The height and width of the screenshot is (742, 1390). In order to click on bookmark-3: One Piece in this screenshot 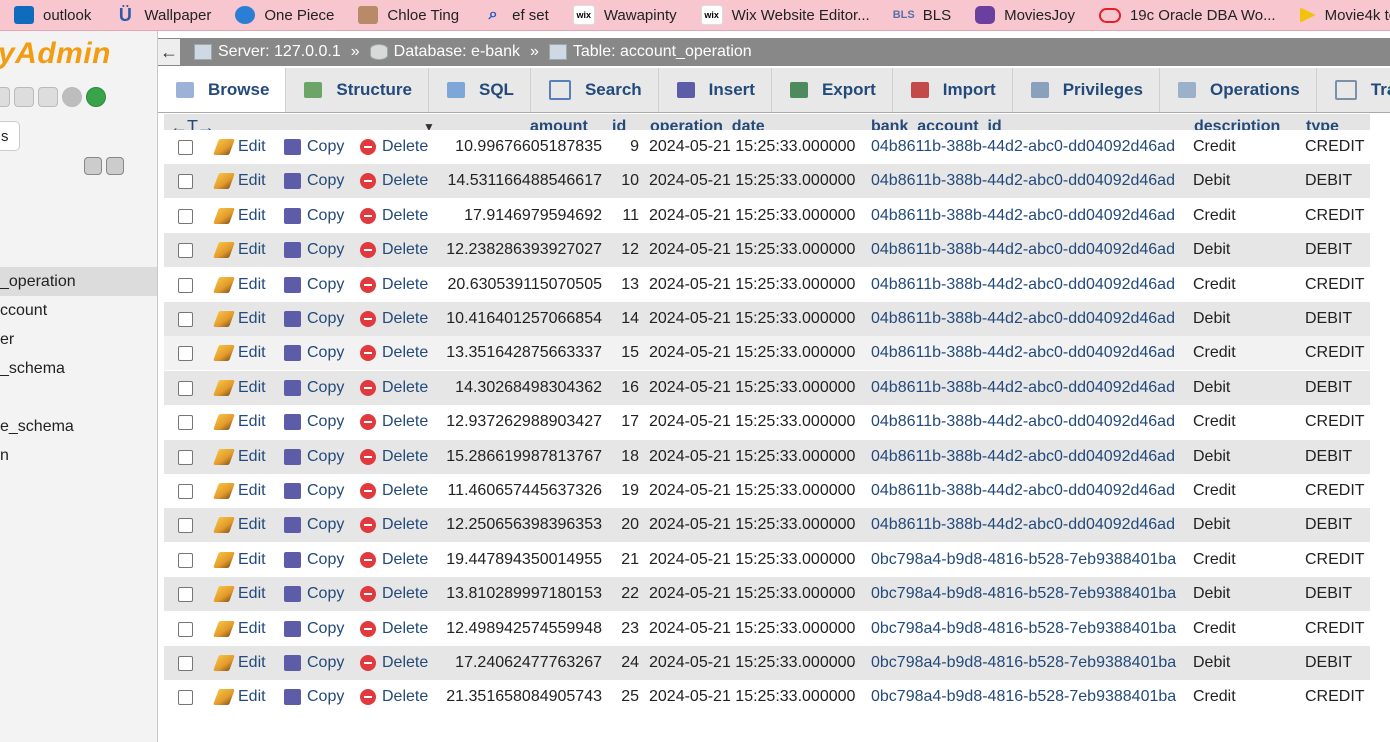, I will do `click(282, 15)`.